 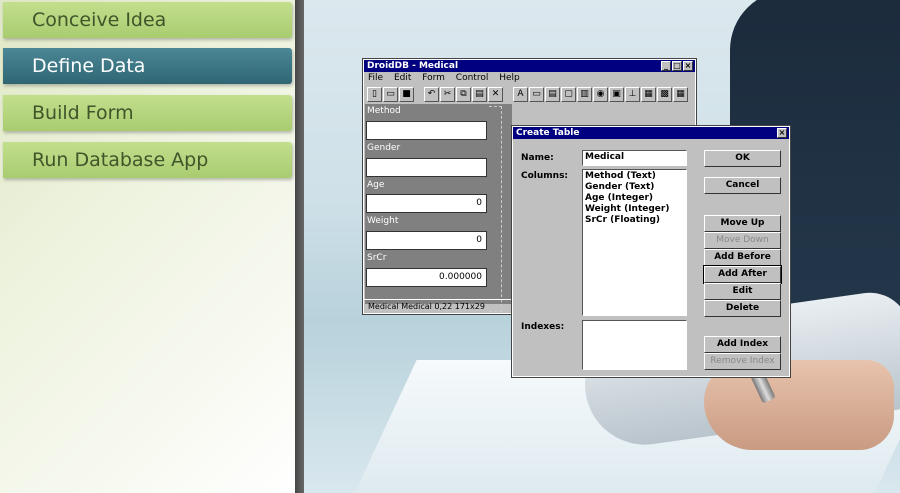 I want to click on remove-index-button: Remove Index, so click(x=742, y=361).